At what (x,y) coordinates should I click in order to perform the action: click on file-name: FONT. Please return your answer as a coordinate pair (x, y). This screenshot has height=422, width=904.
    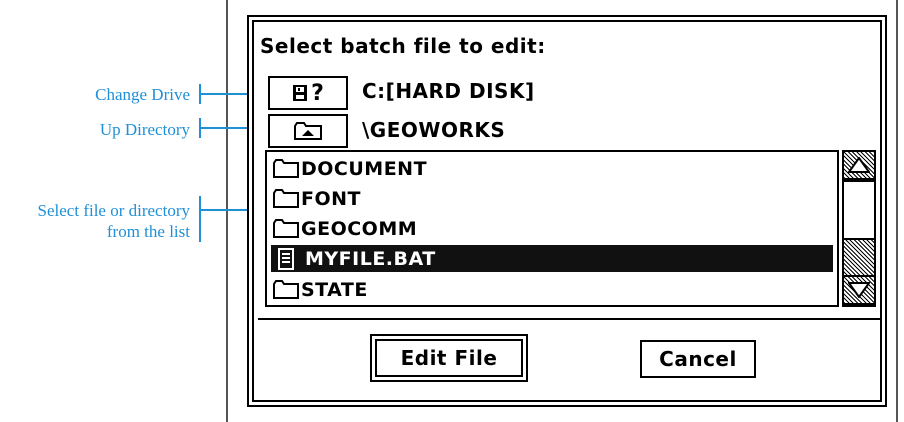
    Looking at the image, I should click on (331, 198).